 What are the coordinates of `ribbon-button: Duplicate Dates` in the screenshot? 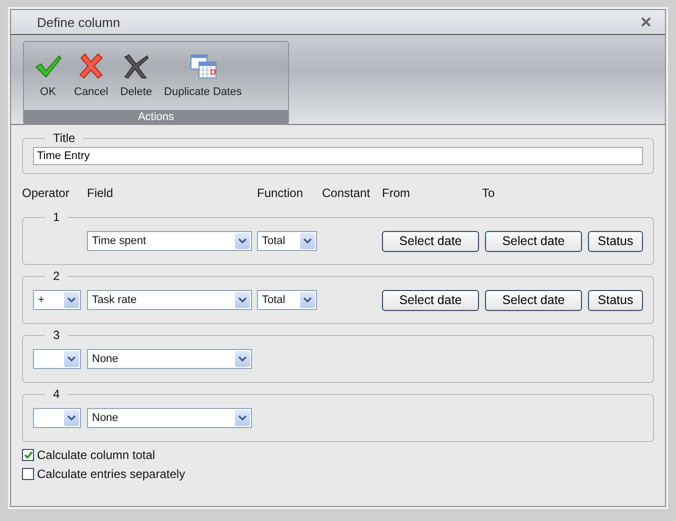 It's located at (203, 75).